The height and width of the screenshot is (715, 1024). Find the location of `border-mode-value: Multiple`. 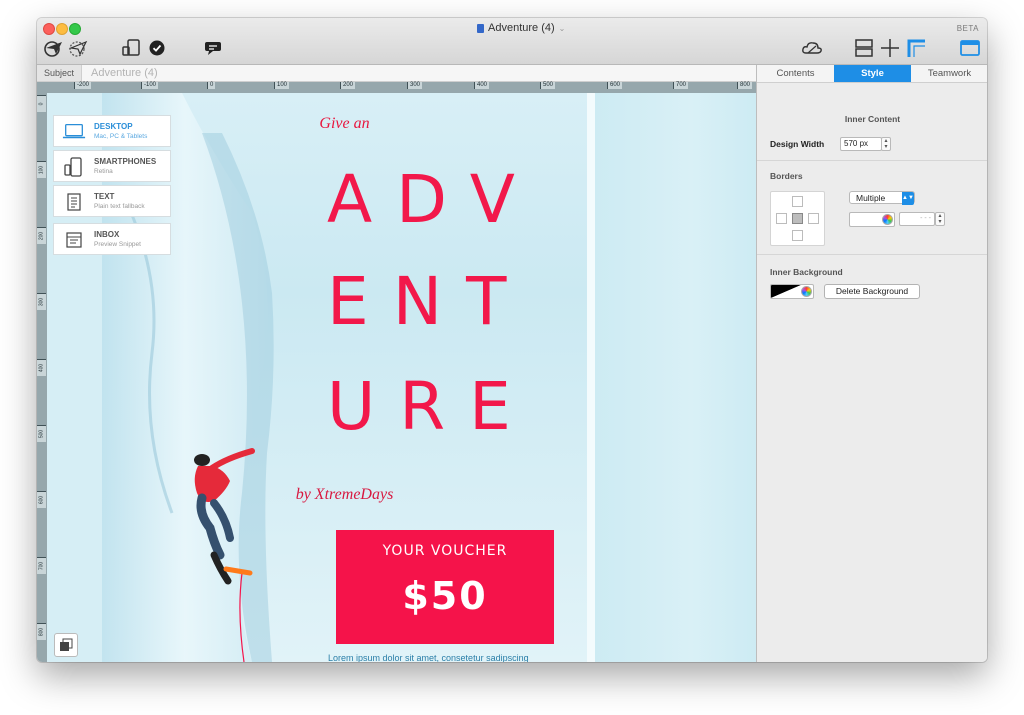

border-mode-value: Multiple is located at coordinates (871, 198).